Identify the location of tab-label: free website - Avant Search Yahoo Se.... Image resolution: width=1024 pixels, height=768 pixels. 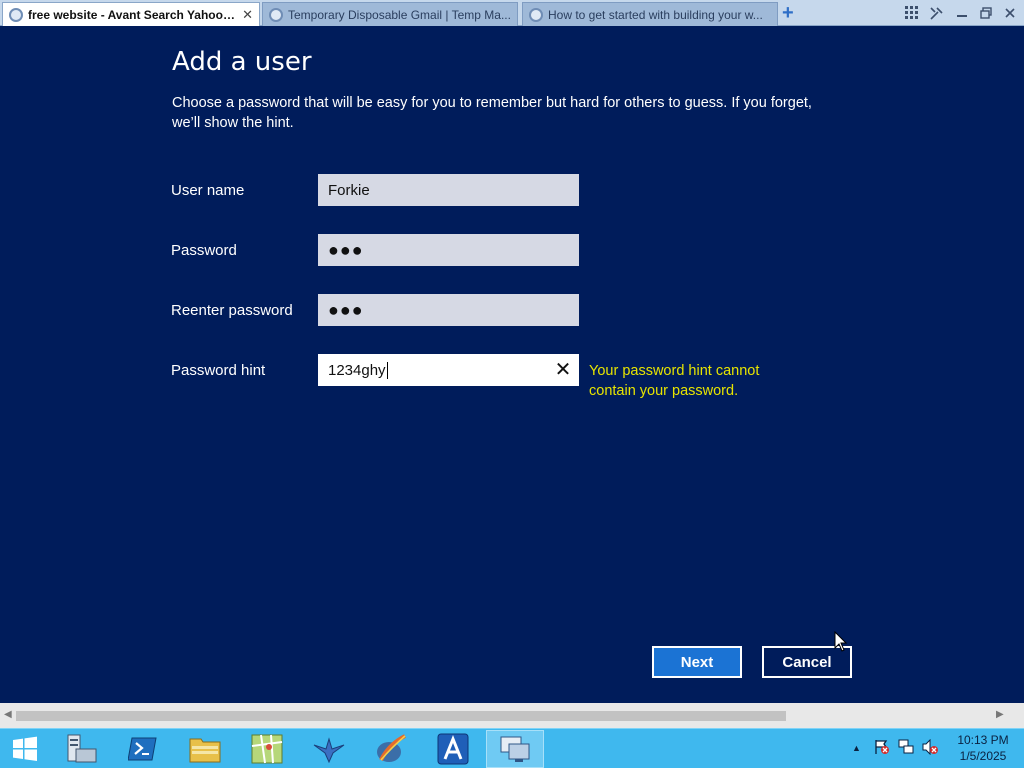
(133, 14).